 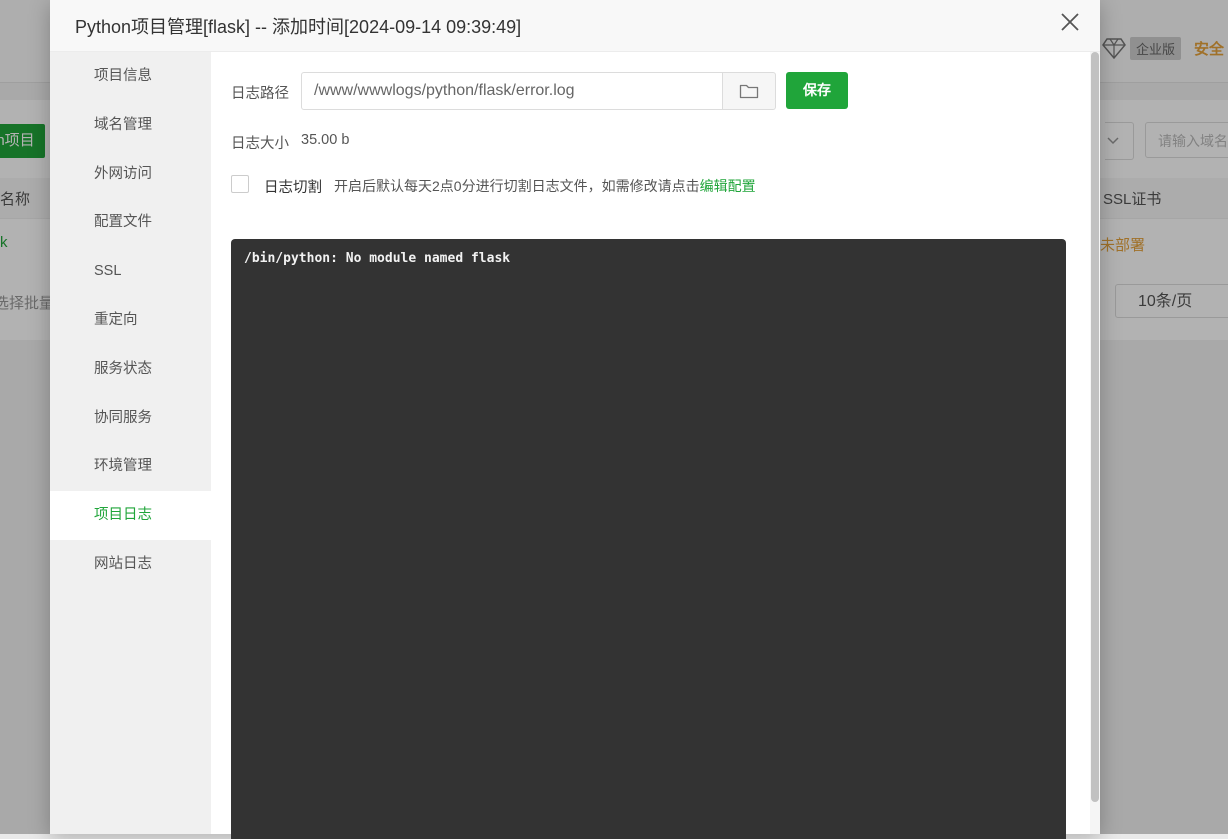 What do you see at coordinates (130, 271) in the screenshot?
I see `sidebar-item-ssl: SSL` at bounding box center [130, 271].